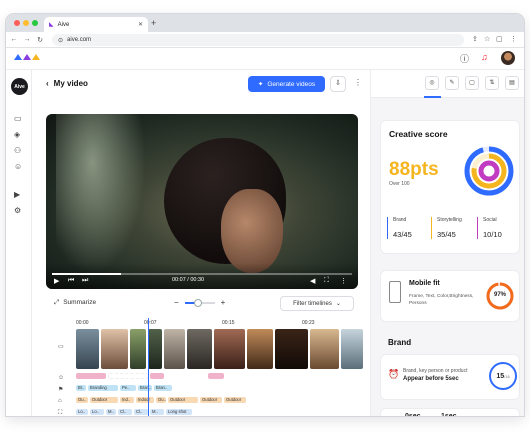 Image resolution: width=530 pixels, height=442 pixels. What do you see at coordinates (418, 134) in the screenshot?
I see `creative-score-title: Creative score` at bounding box center [418, 134].